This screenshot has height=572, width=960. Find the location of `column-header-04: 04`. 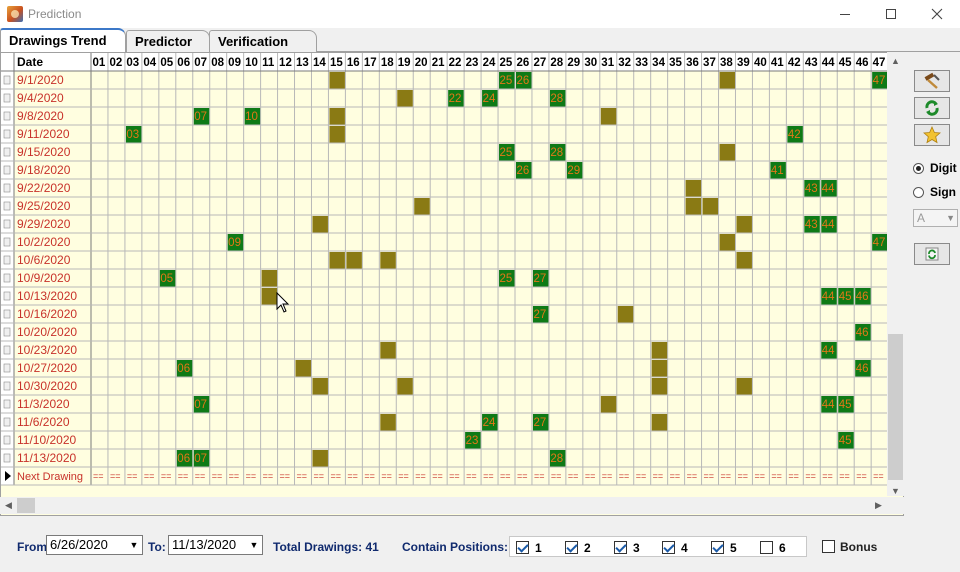

column-header-04: 04 is located at coordinates (149, 63).